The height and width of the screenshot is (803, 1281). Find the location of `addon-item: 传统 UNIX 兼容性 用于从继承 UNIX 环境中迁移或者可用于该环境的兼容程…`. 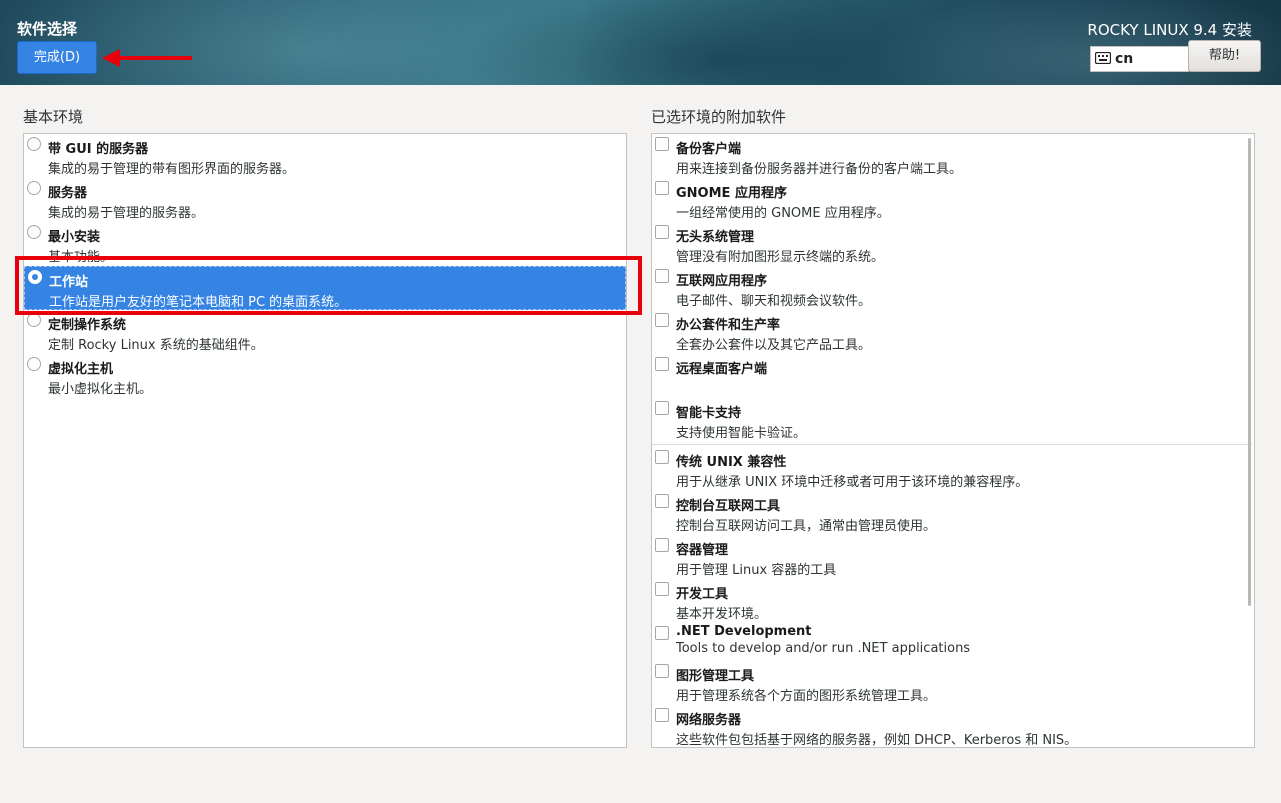

addon-item: 传统 UNIX 兼容性 用于从继承 UNIX 环境中迁移或者可用于该环境的兼容程… is located at coordinates (953, 469).